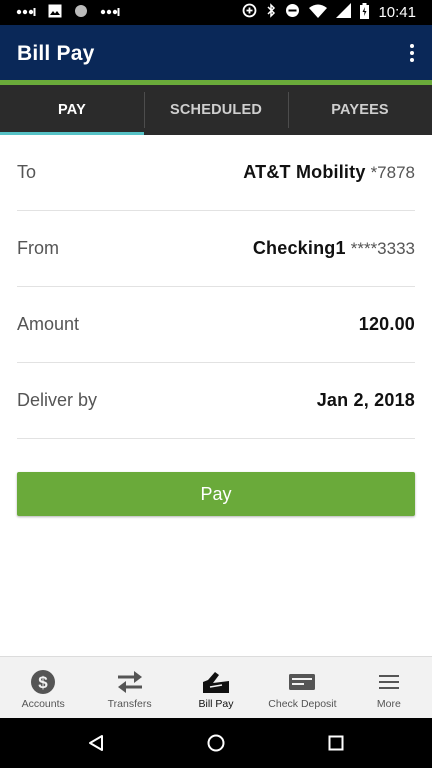 This screenshot has width=432, height=768. Describe the element at coordinates (318, 13) in the screenshot. I see `wifi-icon` at that location.